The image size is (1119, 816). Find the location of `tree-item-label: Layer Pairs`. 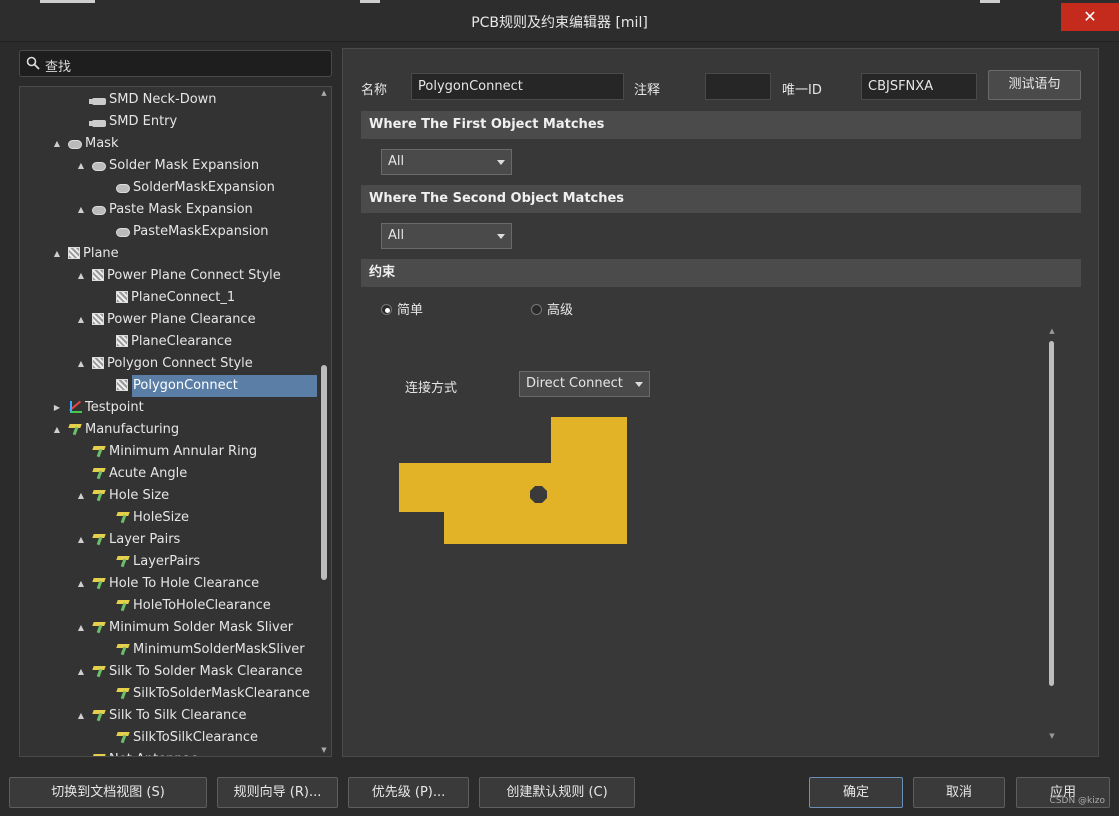

tree-item-label: Layer Pairs is located at coordinates (145, 539).